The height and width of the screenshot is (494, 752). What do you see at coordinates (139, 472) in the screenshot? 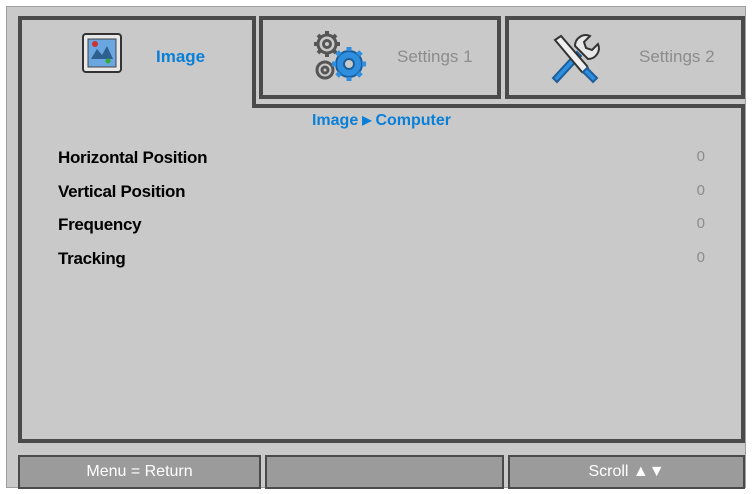
I see `footer-menu-return: Menu = Return` at bounding box center [139, 472].